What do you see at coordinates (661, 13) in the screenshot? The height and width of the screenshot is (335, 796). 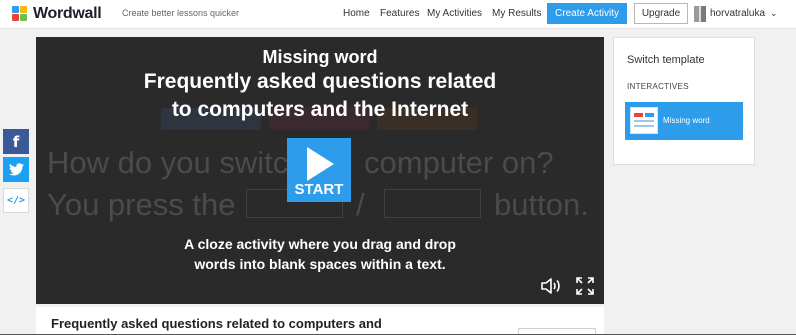 I see `upgrade-button: Upgrade` at bounding box center [661, 13].